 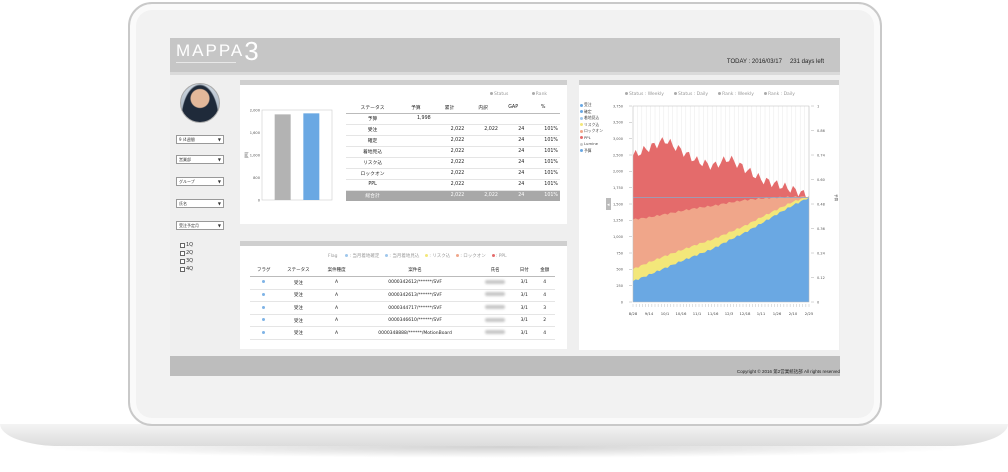 What do you see at coordinates (362, 256) in the screenshot?
I see `flag-legend-item: : 当月着地確定` at bounding box center [362, 256].